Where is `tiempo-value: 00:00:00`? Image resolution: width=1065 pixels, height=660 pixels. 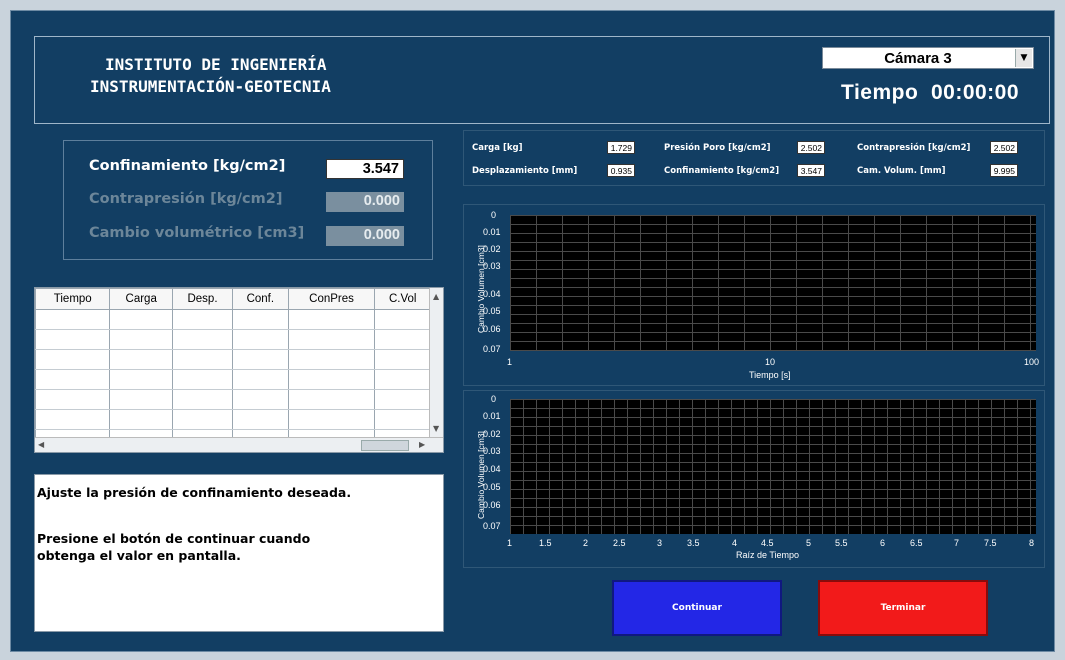 tiempo-value: 00:00:00 is located at coordinates (975, 92).